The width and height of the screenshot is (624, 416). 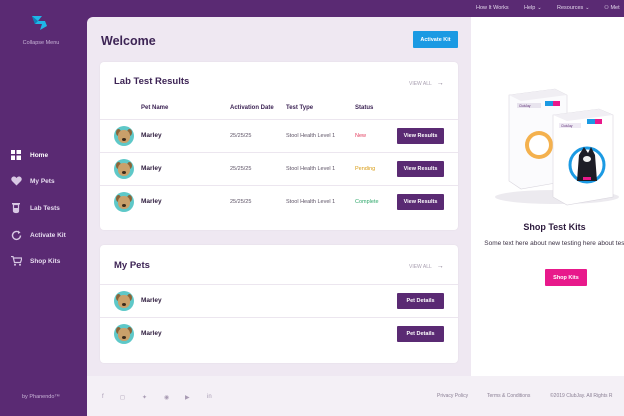 What do you see at coordinates (508, 396) in the screenshot?
I see `terms-link: Terms & Conditions` at bounding box center [508, 396].